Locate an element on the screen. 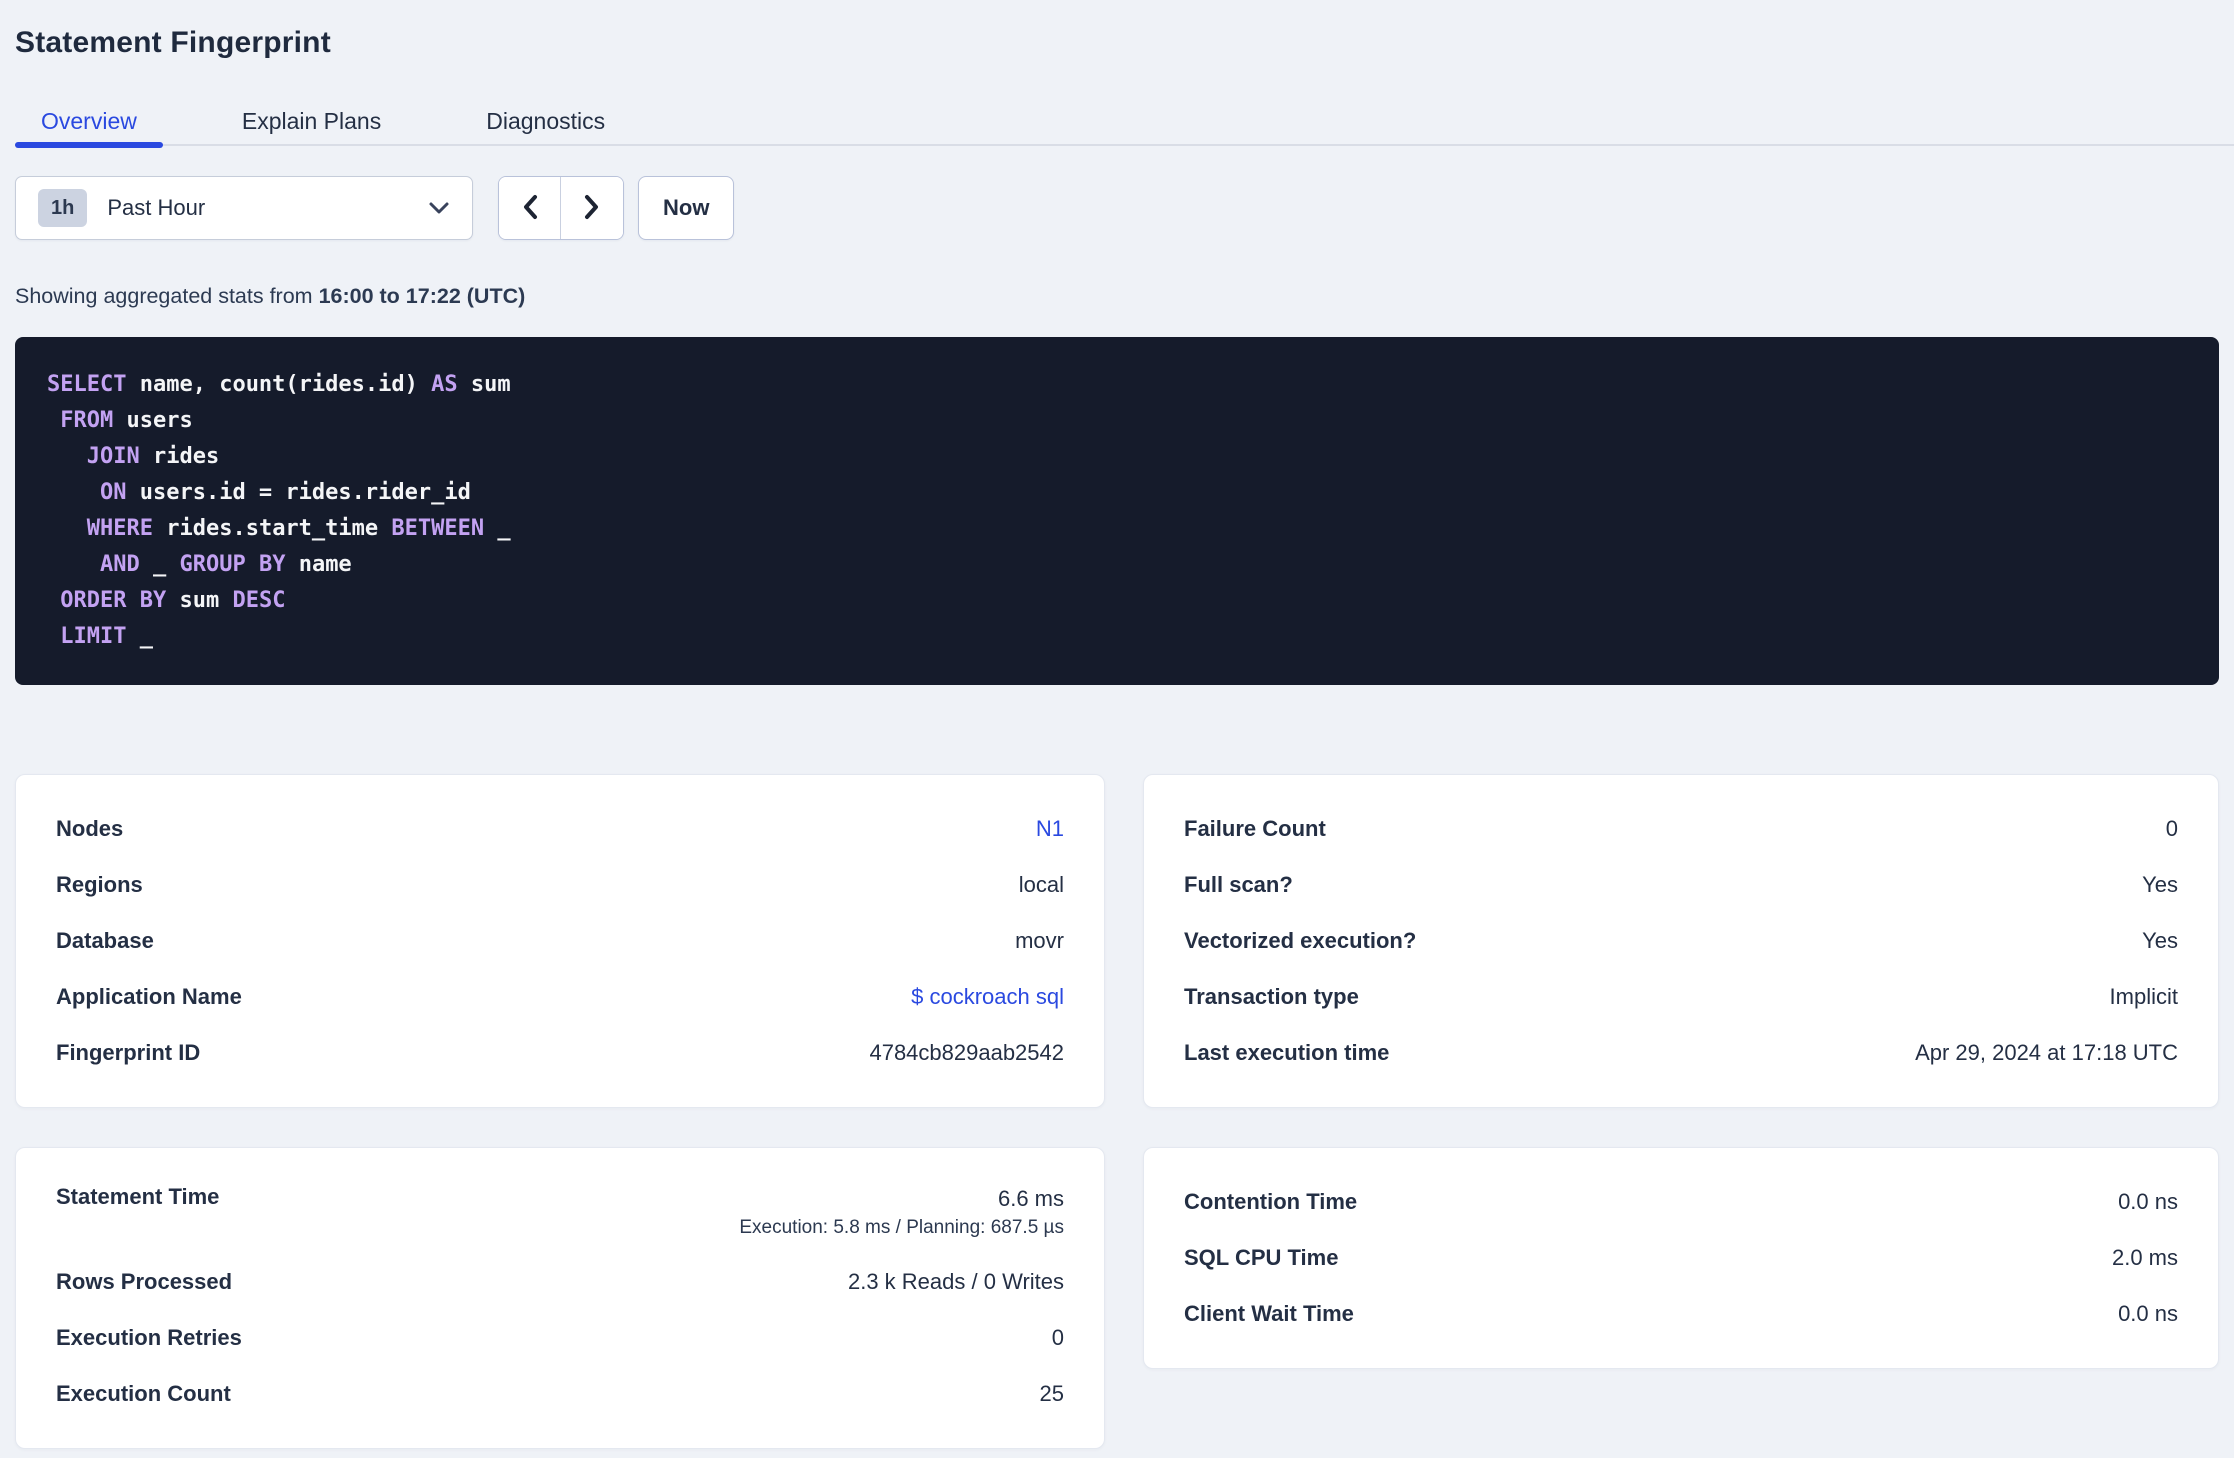 This screenshot has width=2234, height=1458. now-button: Now is located at coordinates (686, 208).